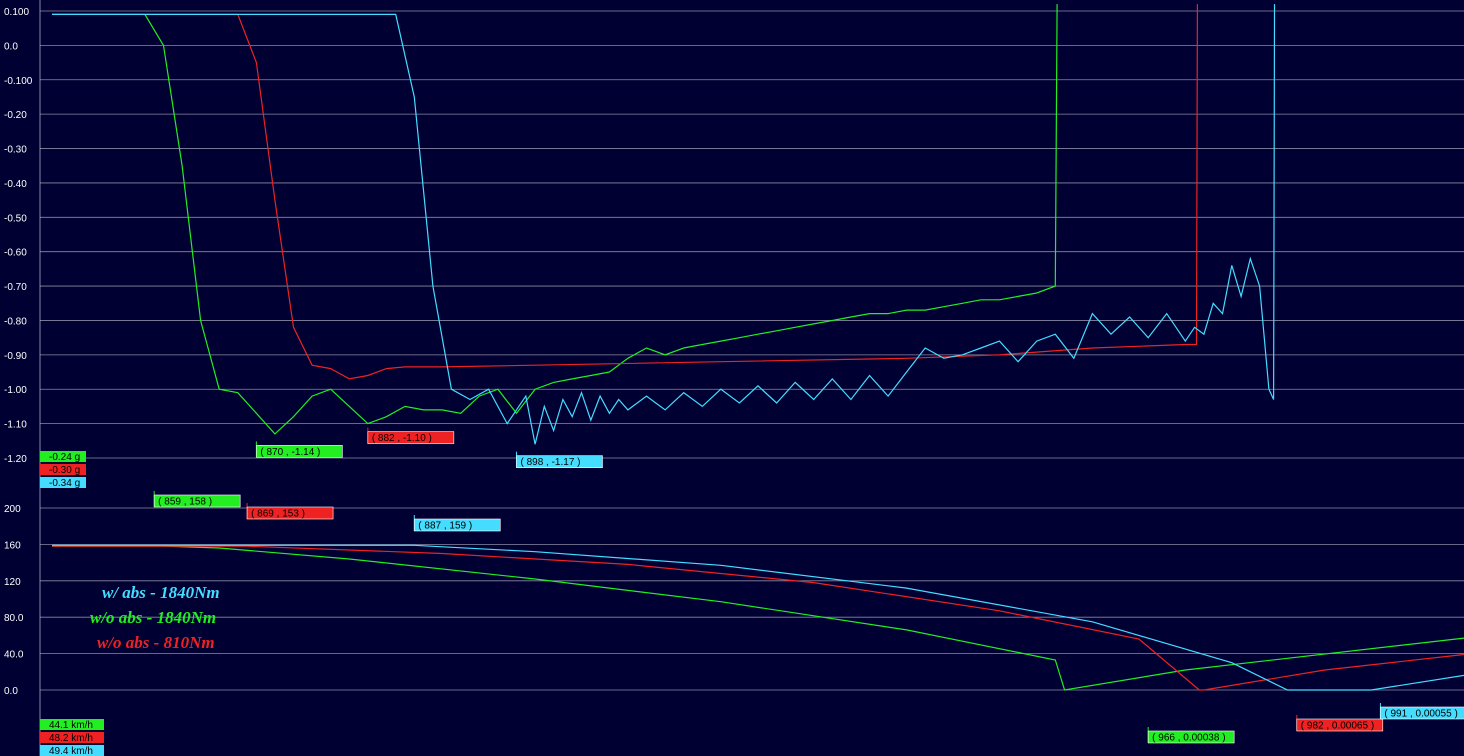  What do you see at coordinates (1188, 738) in the screenshot?
I see `marker-label: ( 966 , 0.00038 )` at bounding box center [1188, 738].